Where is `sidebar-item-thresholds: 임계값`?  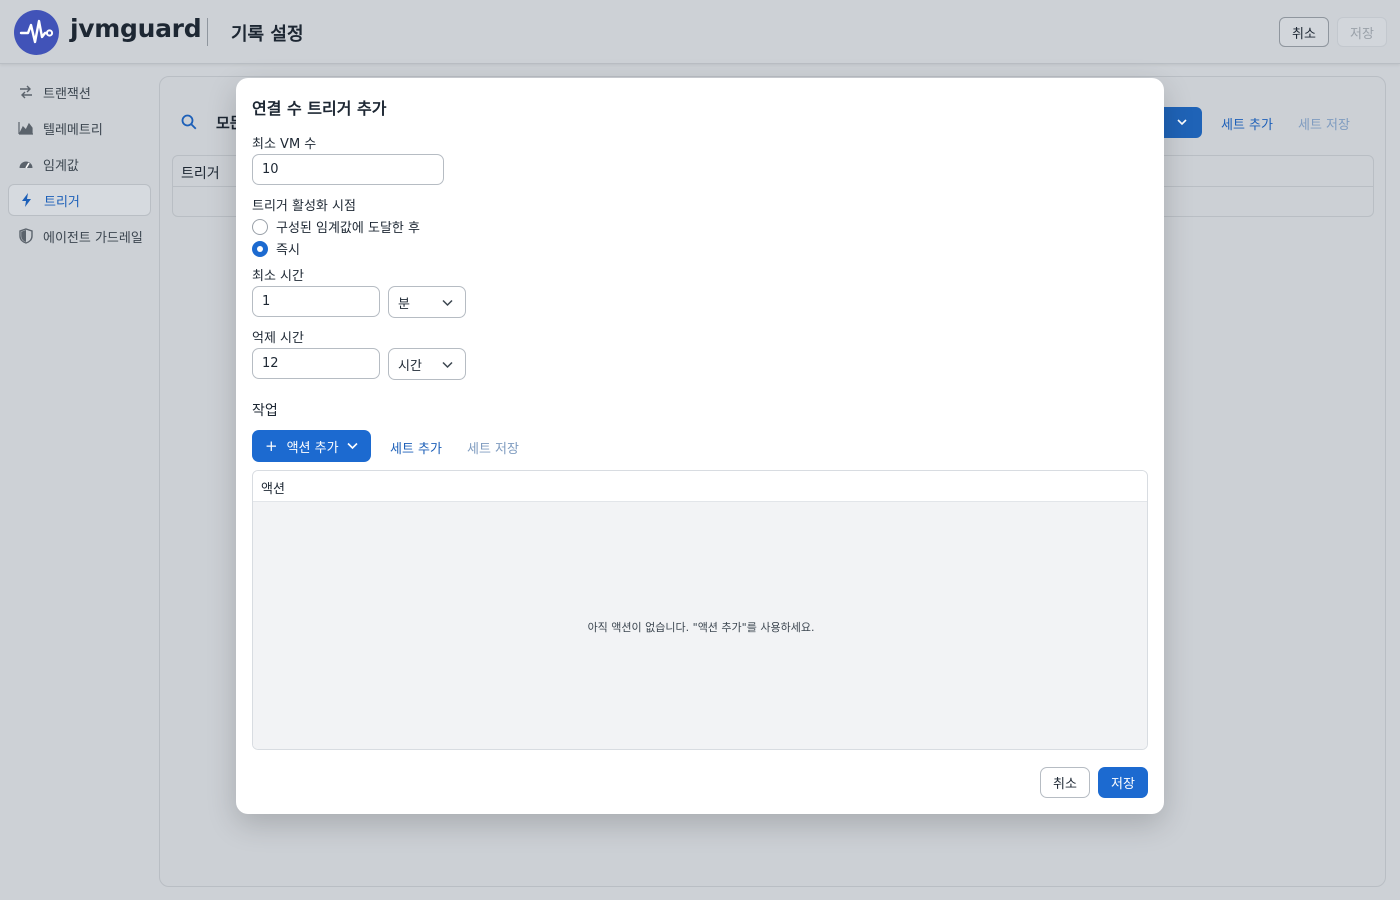 sidebar-item-thresholds: 임계값 is located at coordinates (79, 164).